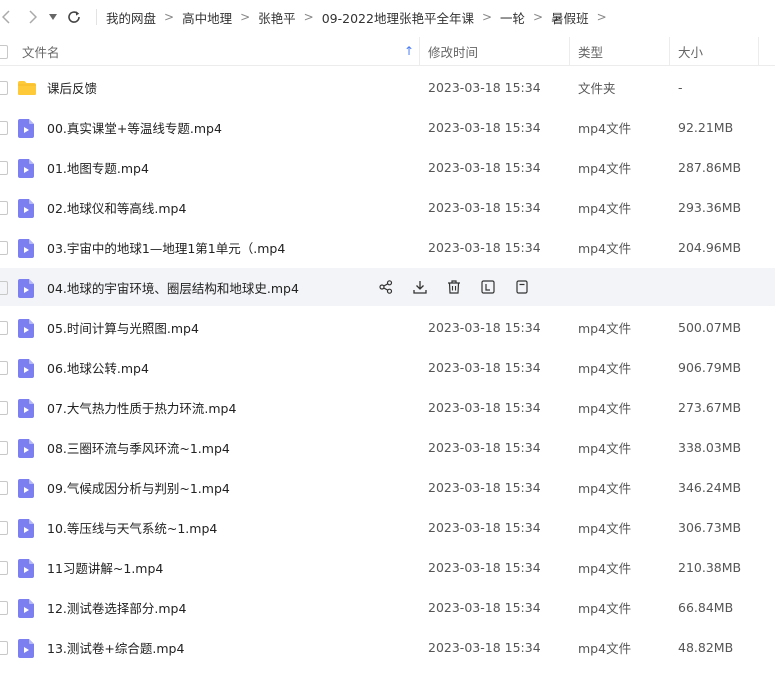 The width and height of the screenshot is (775, 680). What do you see at coordinates (570, 17) in the screenshot?
I see `breadcrumb-item-summer-class: 暑假班` at bounding box center [570, 17].